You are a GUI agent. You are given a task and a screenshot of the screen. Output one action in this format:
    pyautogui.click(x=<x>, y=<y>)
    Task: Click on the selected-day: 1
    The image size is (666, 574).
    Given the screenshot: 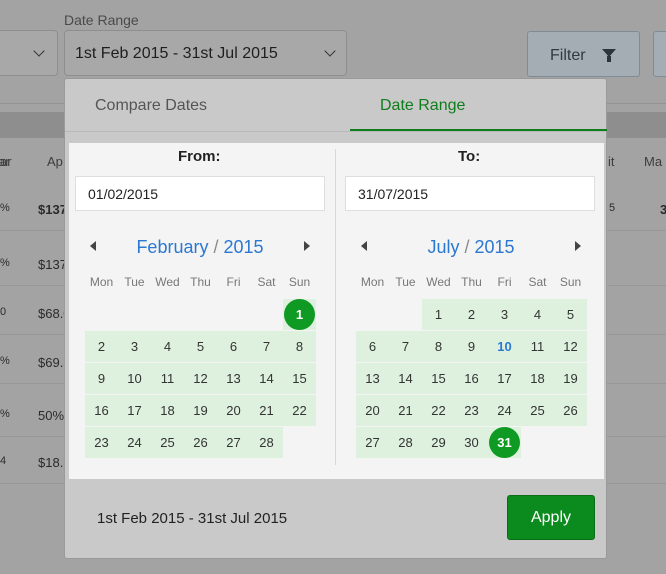 What is the action you would take?
    pyautogui.click(x=299, y=314)
    